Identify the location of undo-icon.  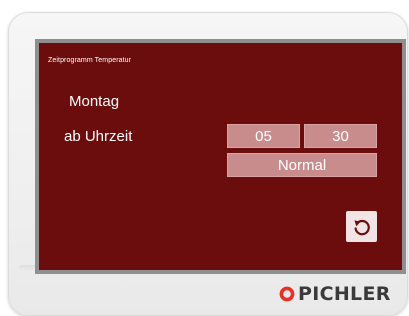
(361, 227).